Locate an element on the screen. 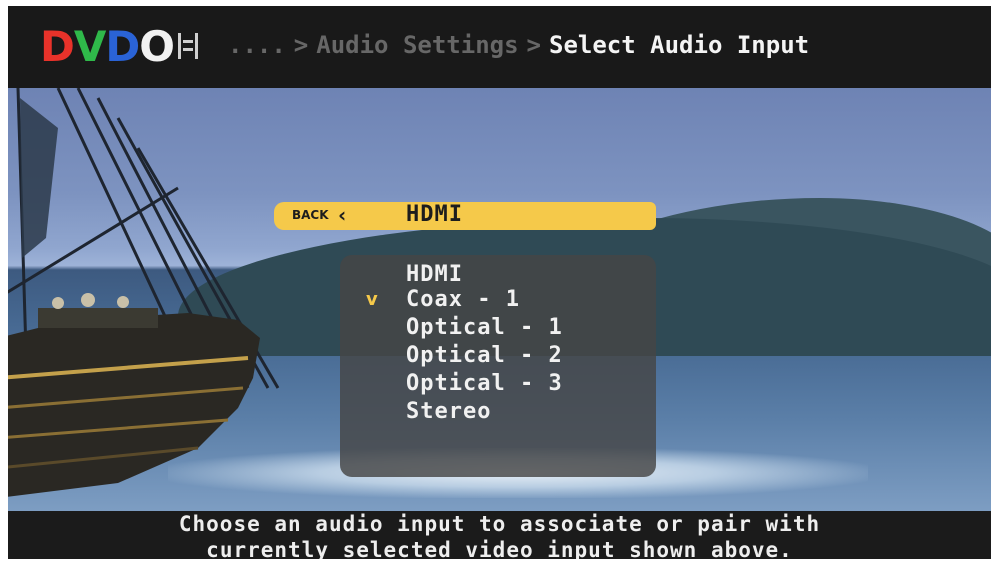 The height and width of the screenshot is (565, 991). logo-letter-v: V is located at coordinates (90, 46).